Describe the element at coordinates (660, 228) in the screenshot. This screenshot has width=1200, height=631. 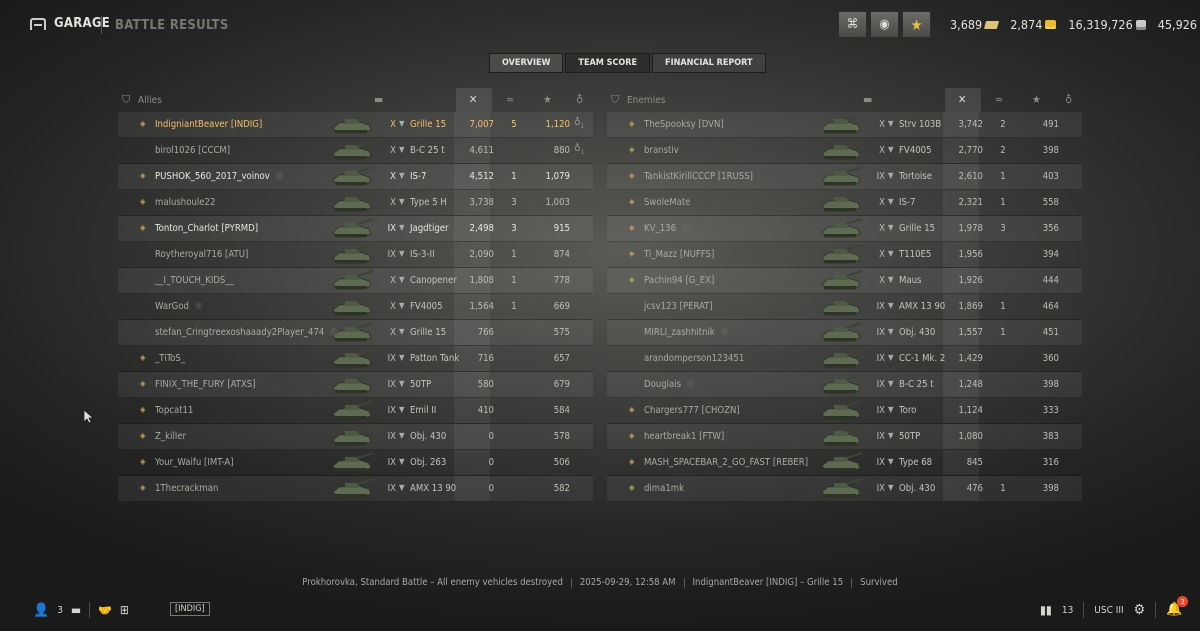
I see `player-name: KV_136` at that location.